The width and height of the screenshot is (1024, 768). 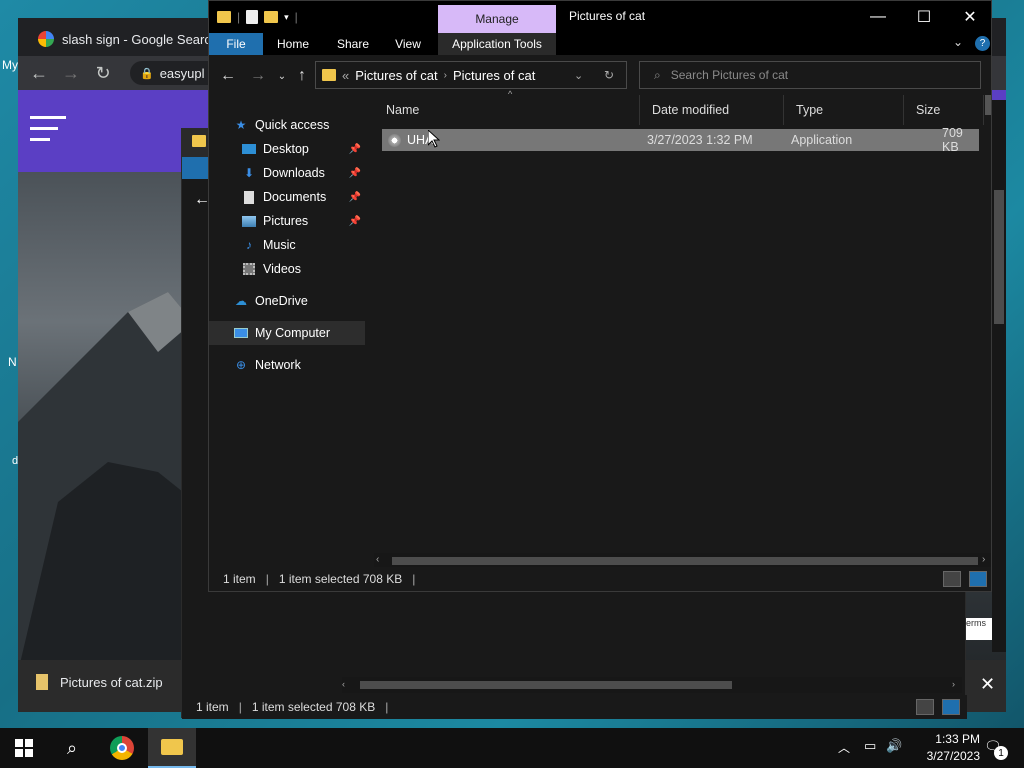 I want to click on download-filename: Pictures of cat.zip, so click(x=111, y=682).